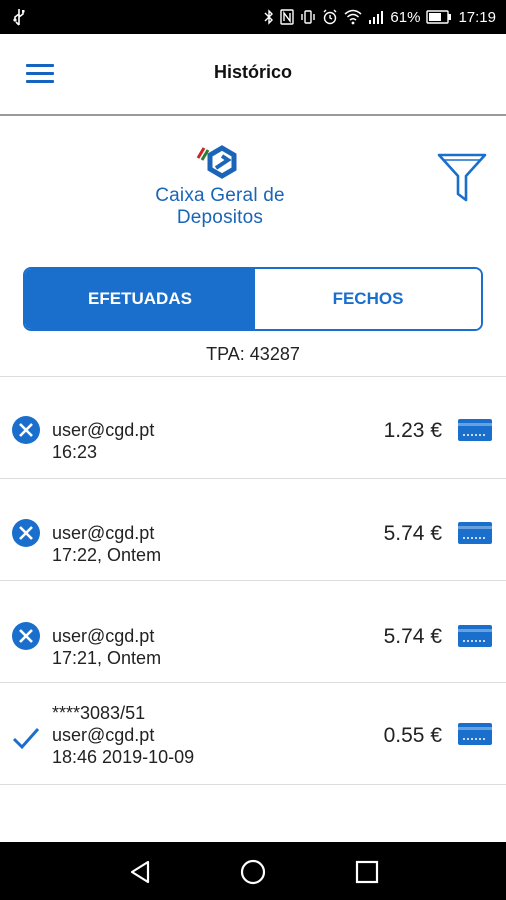 The image size is (506, 900). What do you see at coordinates (462, 178) in the screenshot?
I see `filter-icon` at bounding box center [462, 178].